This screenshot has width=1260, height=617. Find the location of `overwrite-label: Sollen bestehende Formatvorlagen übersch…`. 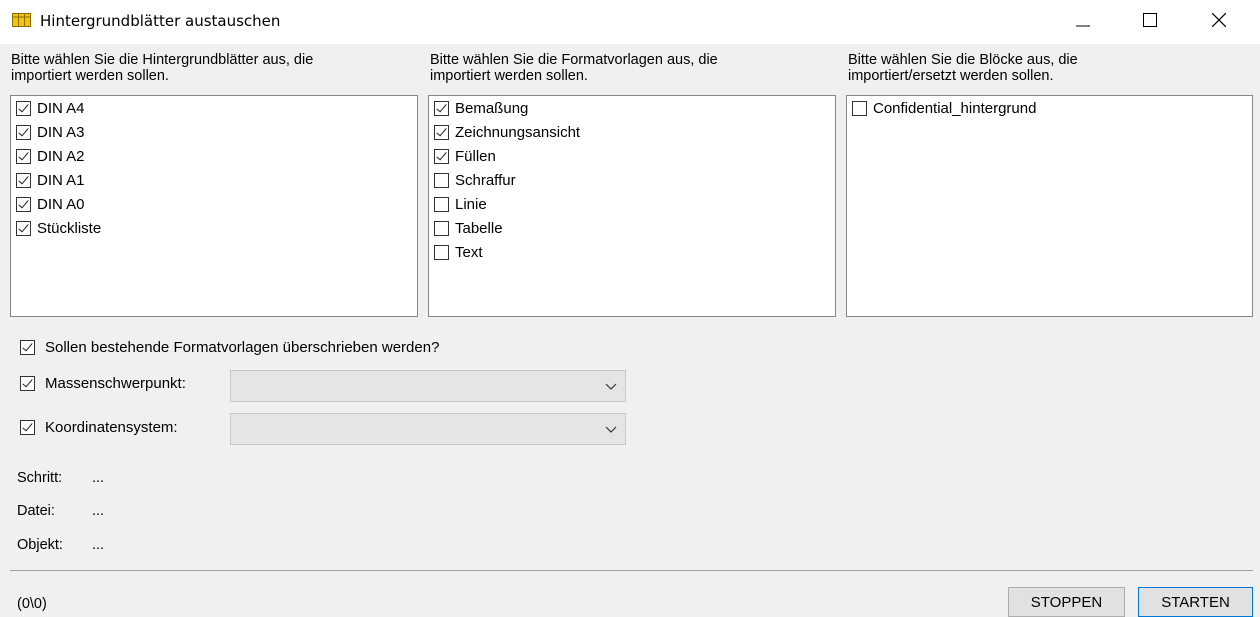

overwrite-label: Sollen bestehende Formatvorlagen übersch… is located at coordinates (242, 347).